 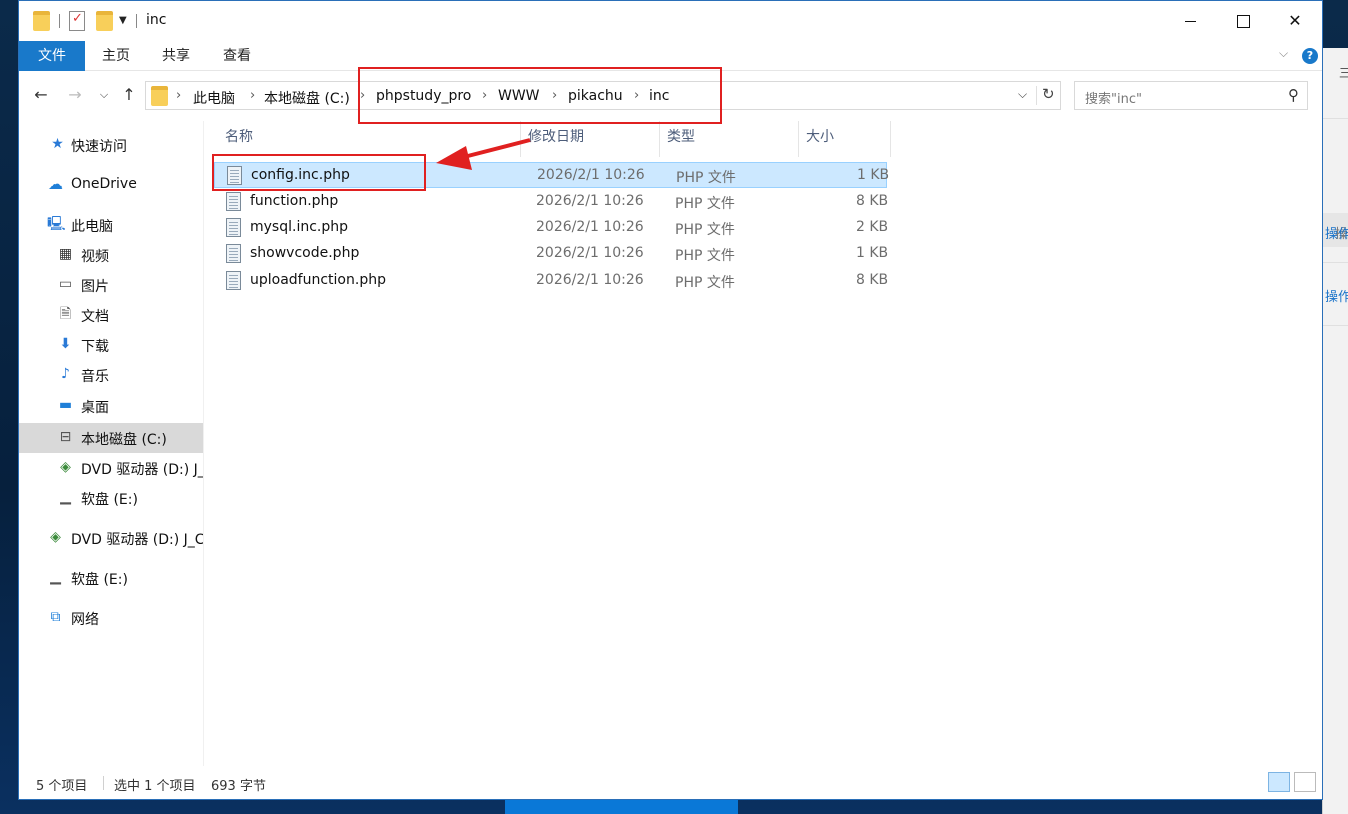 What do you see at coordinates (95, 287) in the screenshot?
I see `nav-item-label: 图片` at bounding box center [95, 287].